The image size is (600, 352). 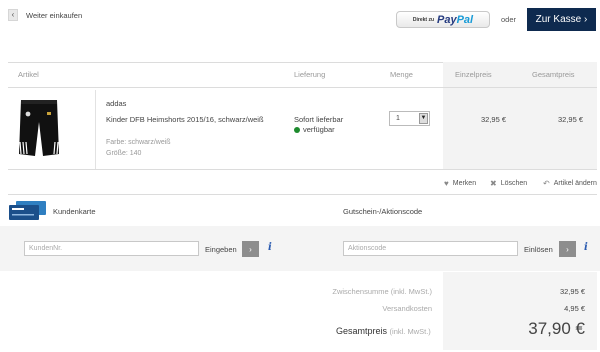 I want to click on close-icon: ✖, so click(x=493, y=183).